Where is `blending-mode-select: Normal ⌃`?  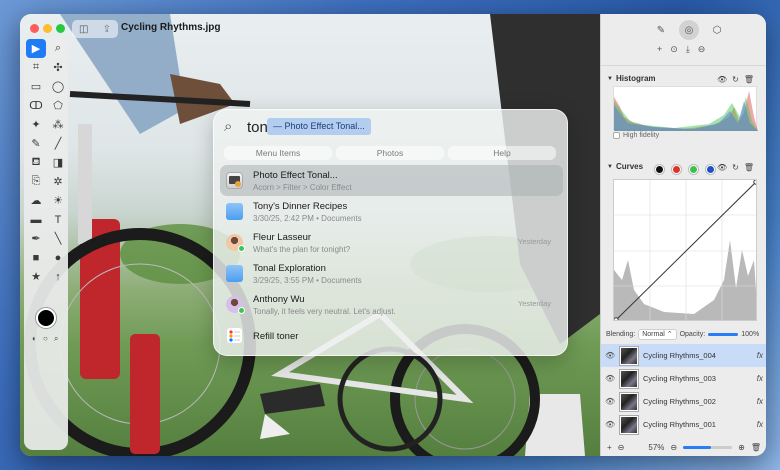
blending-mode-select: Normal ⌃ is located at coordinates (657, 334).